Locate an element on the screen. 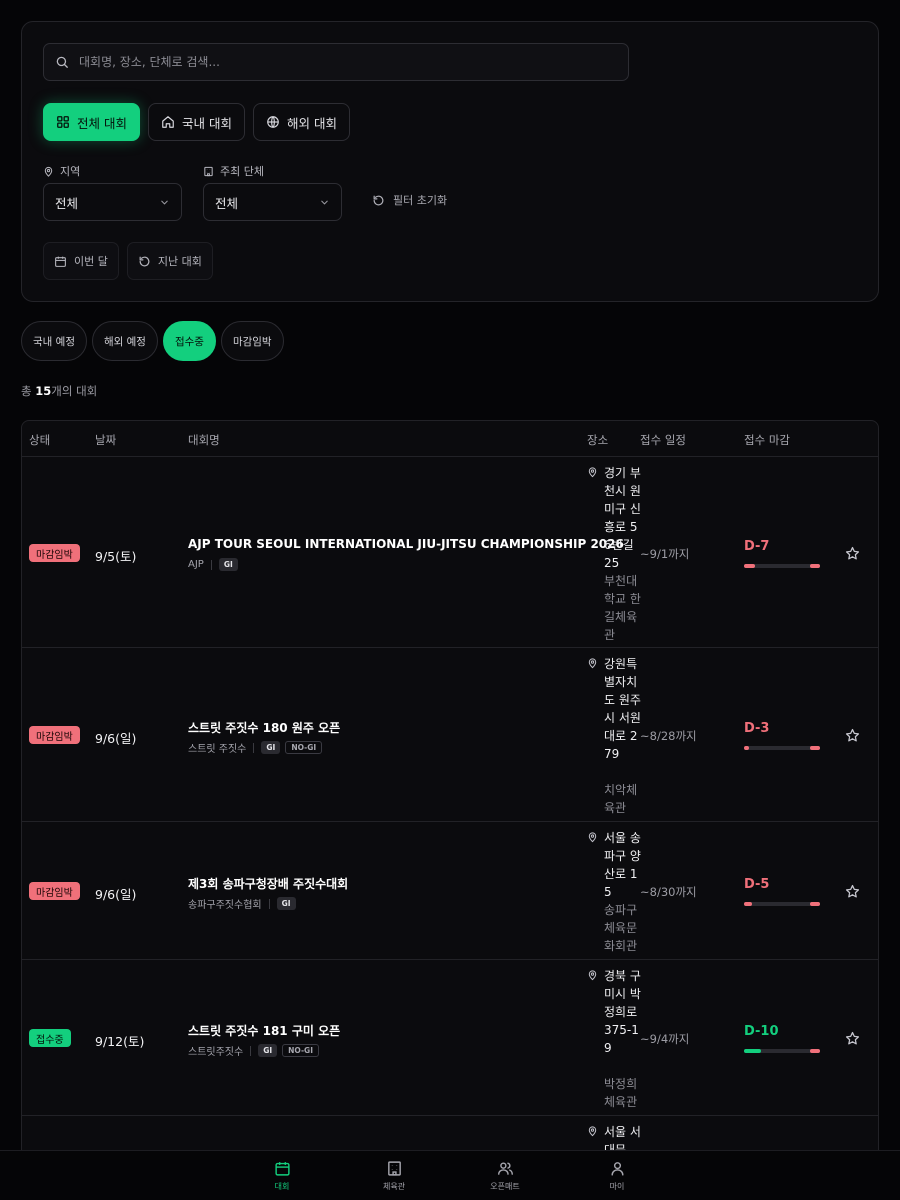 This screenshot has width=900, height=1200. users-icon is located at coordinates (505, 1168).